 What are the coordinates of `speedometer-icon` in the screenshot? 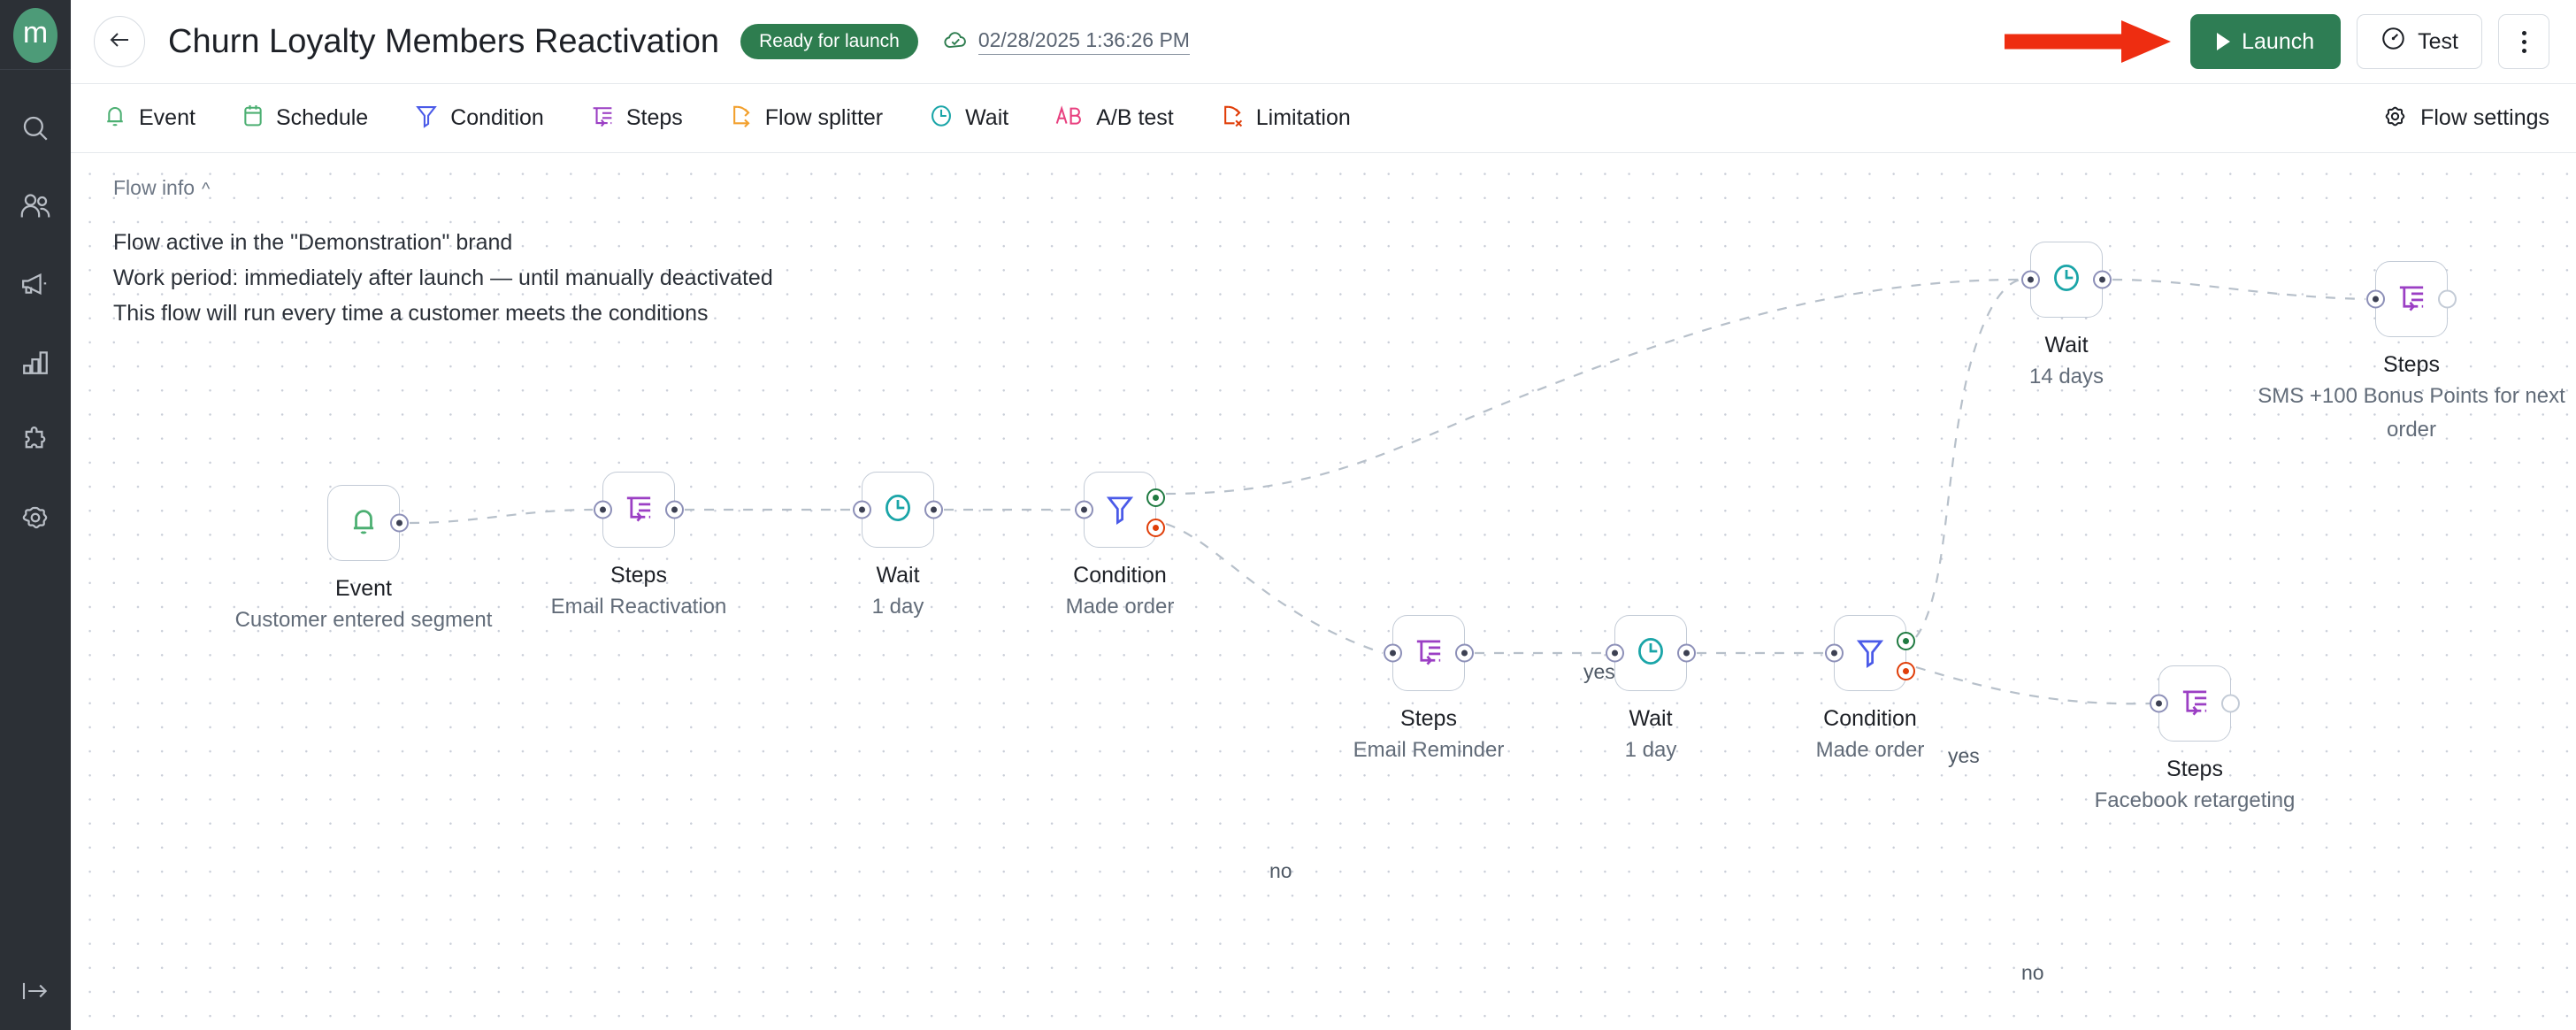 It's located at (2393, 42).